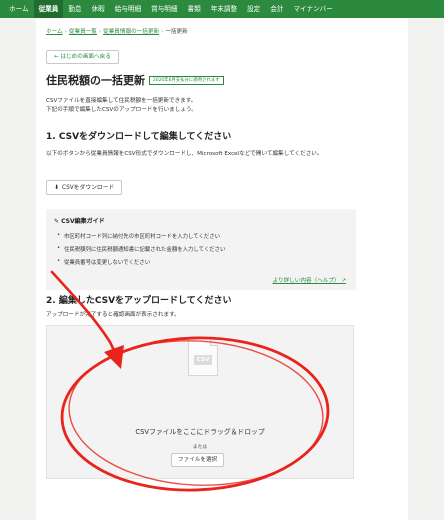 Image resolution: width=444 pixels, height=520 pixels. What do you see at coordinates (200, 447) in the screenshot?
I see `or-text: または` at bounding box center [200, 447].